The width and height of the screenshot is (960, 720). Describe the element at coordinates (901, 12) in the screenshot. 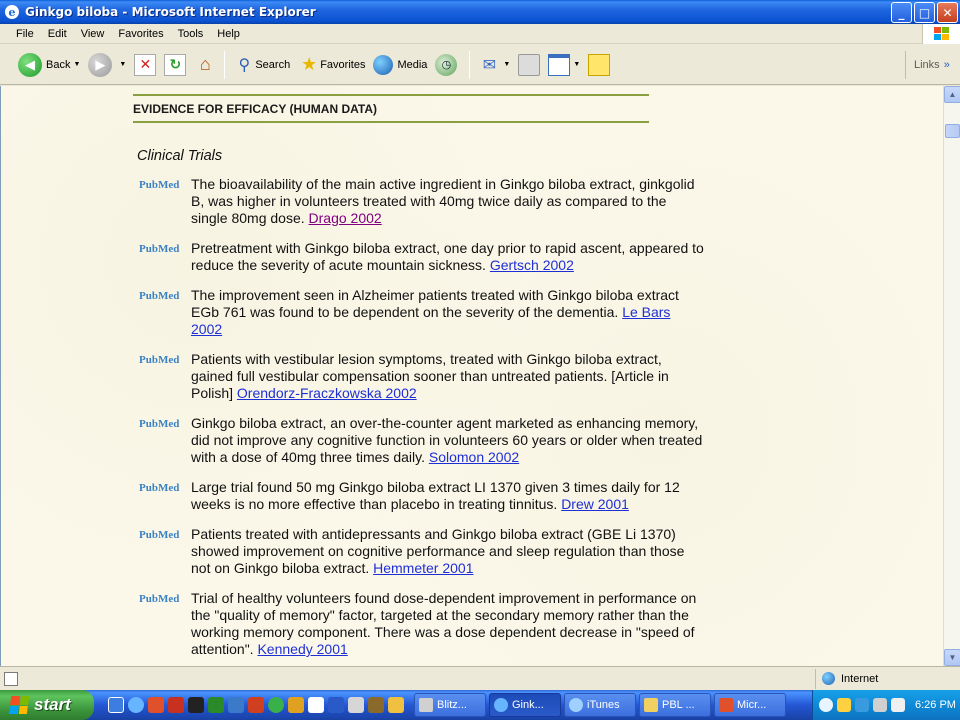

I see `minimize-button: _` at that location.